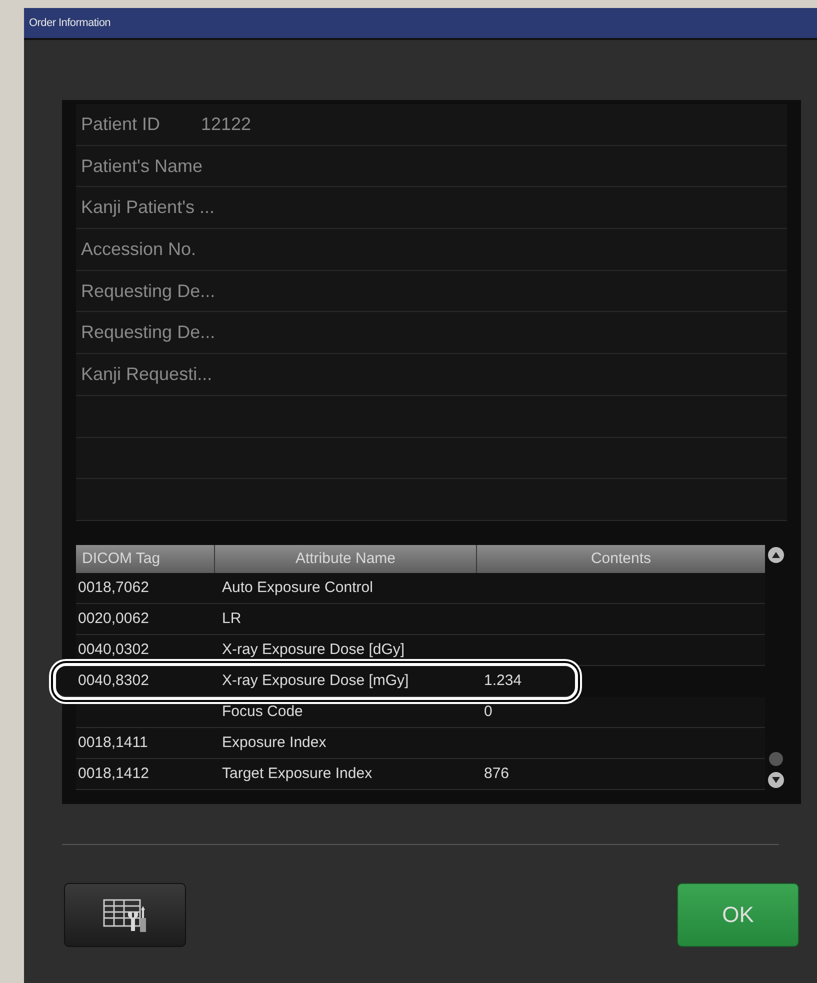 Image resolution: width=817 pixels, height=983 pixels. What do you see at coordinates (297, 587) in the screenshot?
I see `table-cell: Auto Exposure Control` at bounding box center [297, 587].